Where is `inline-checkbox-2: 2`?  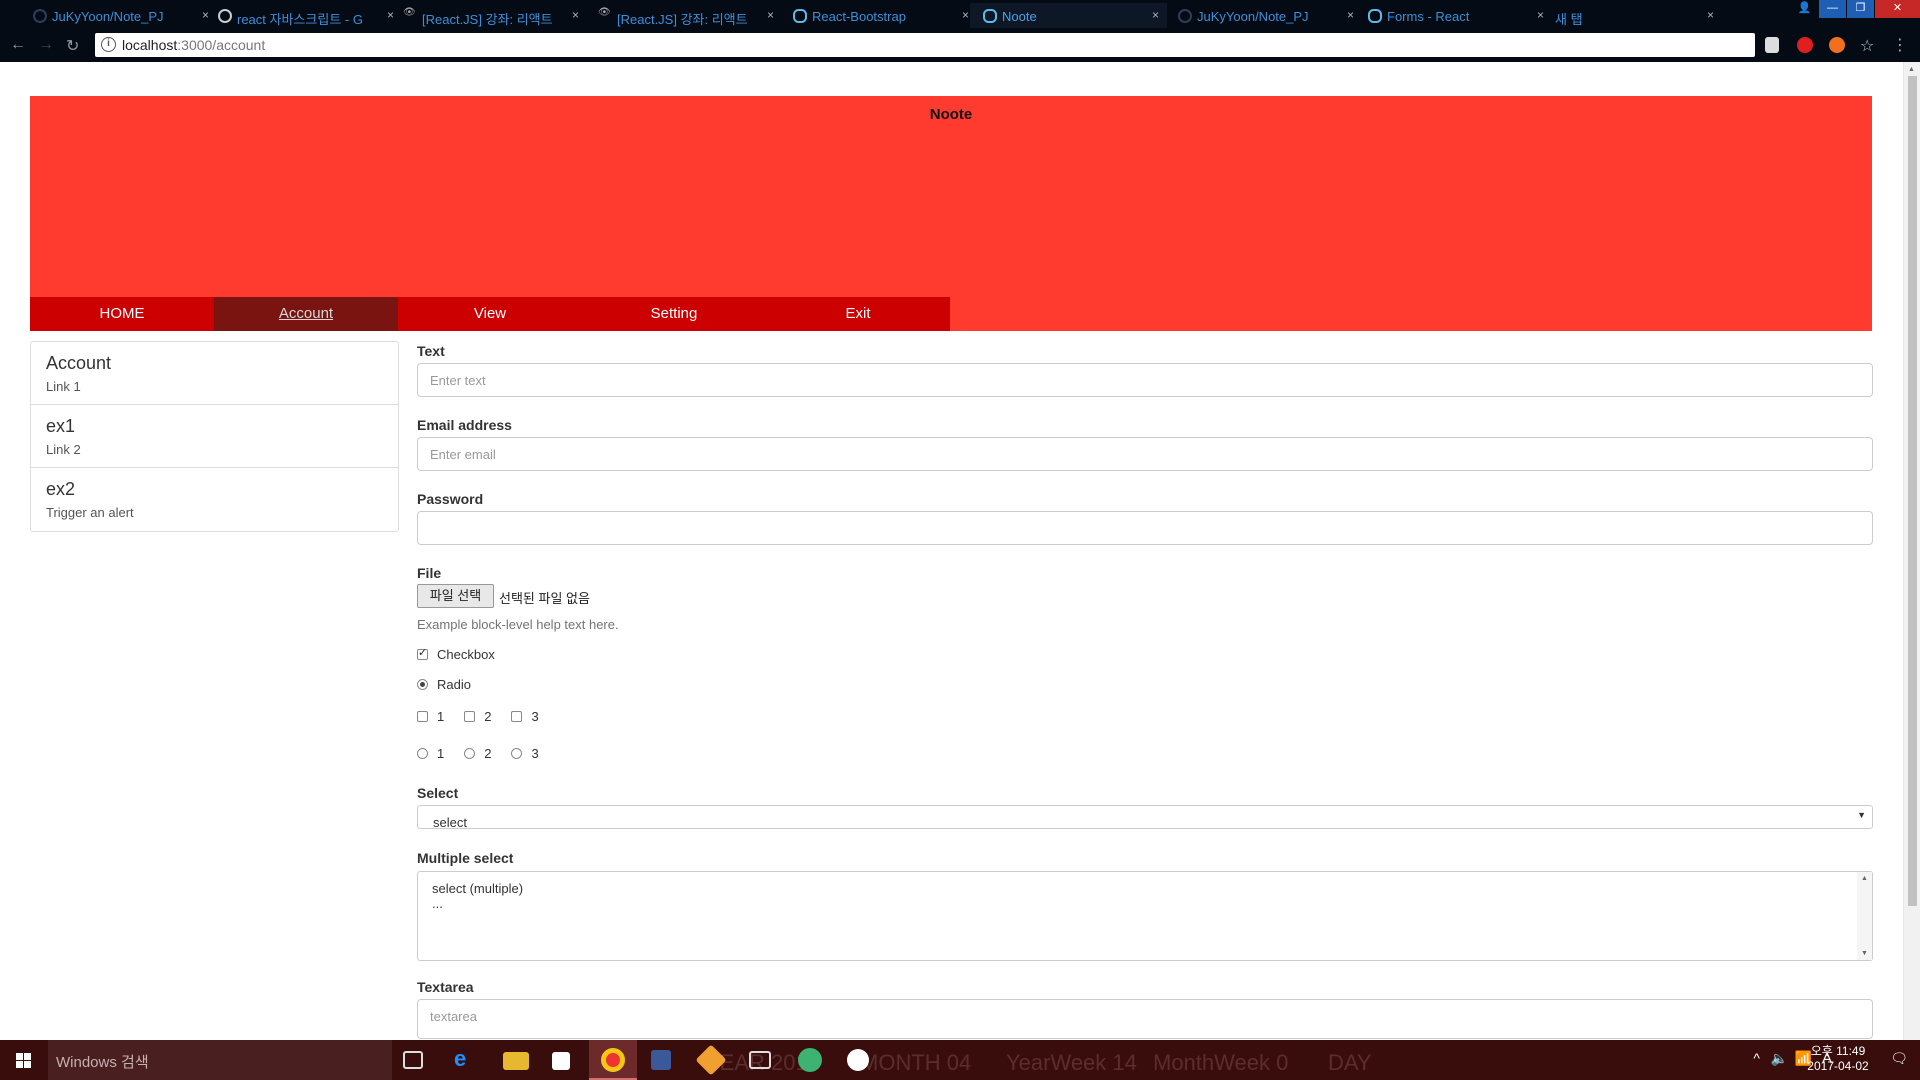 inline-checkbox-2: 2 is located at coordinates (477, 716).